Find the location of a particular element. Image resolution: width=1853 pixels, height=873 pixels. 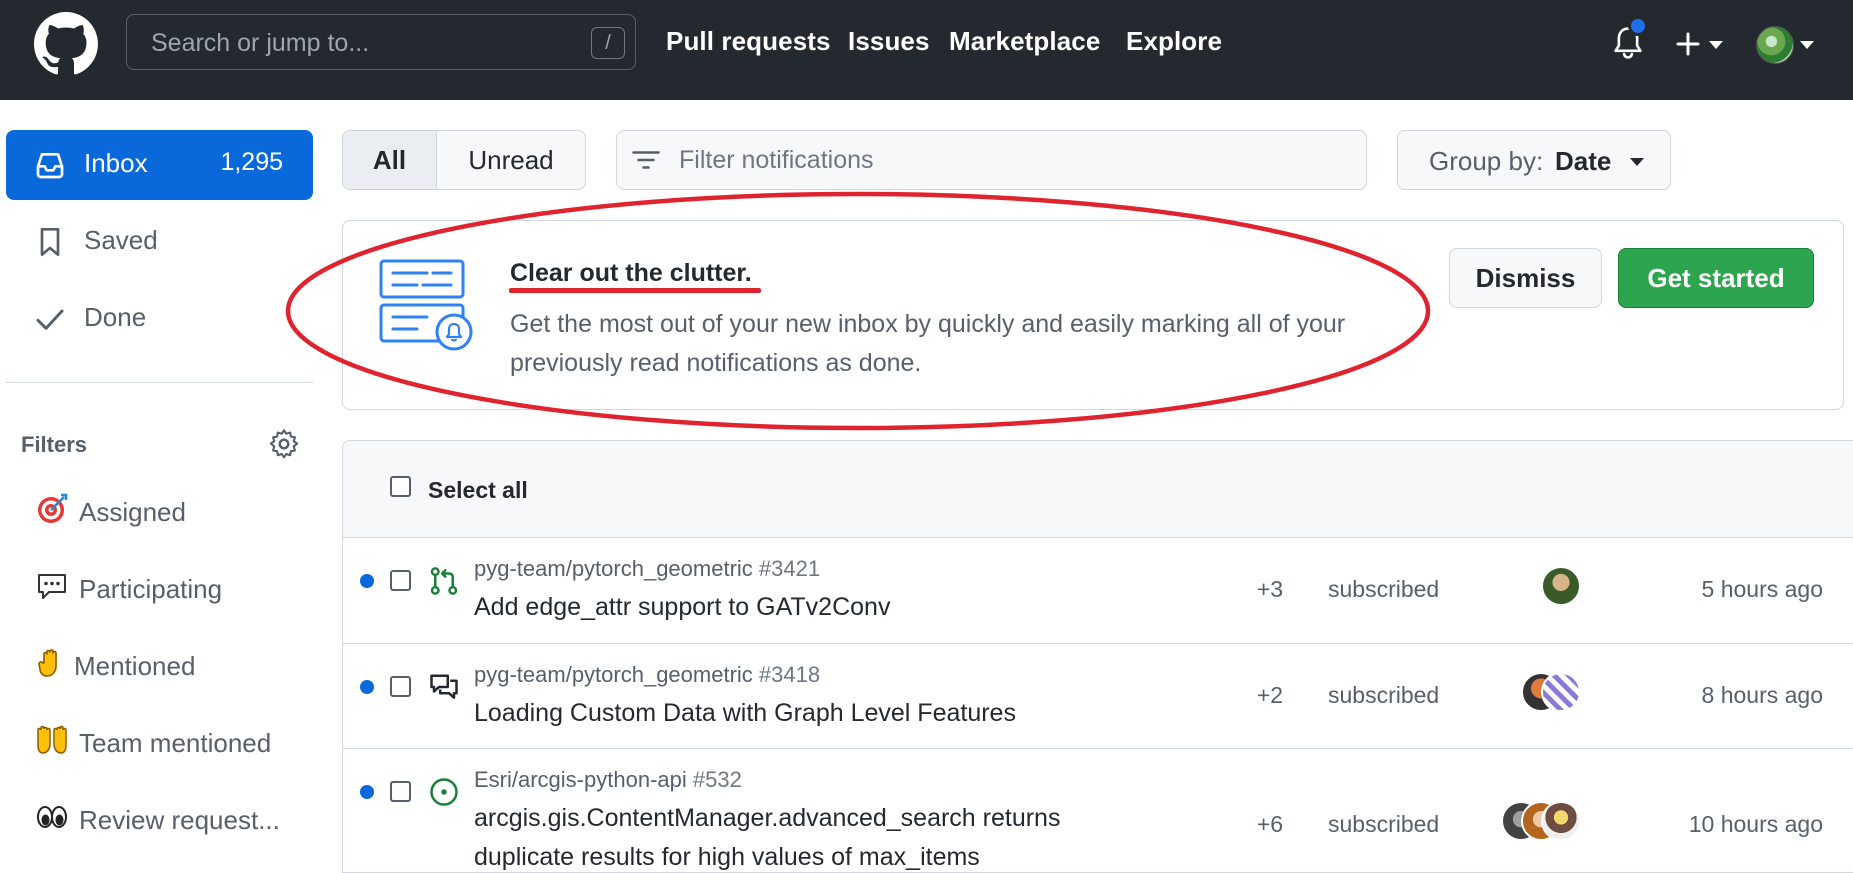

filter-notifications-input: Filter notifications is located at coordinates (991, 160).